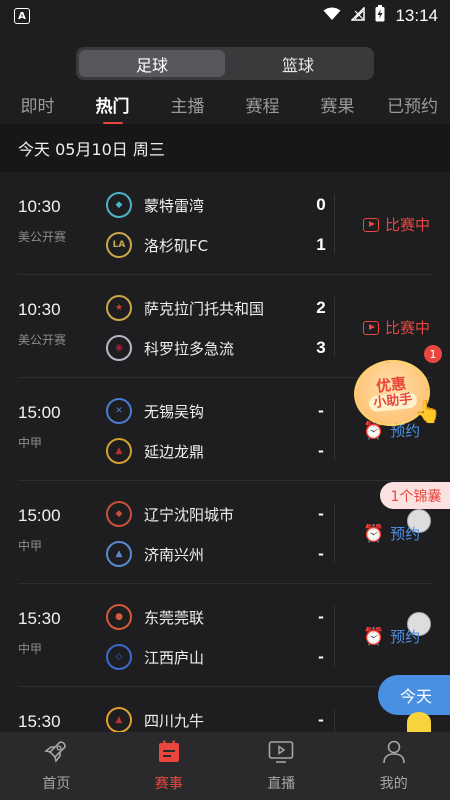  I want to click on team-logo: ◇, so click(119, 657).